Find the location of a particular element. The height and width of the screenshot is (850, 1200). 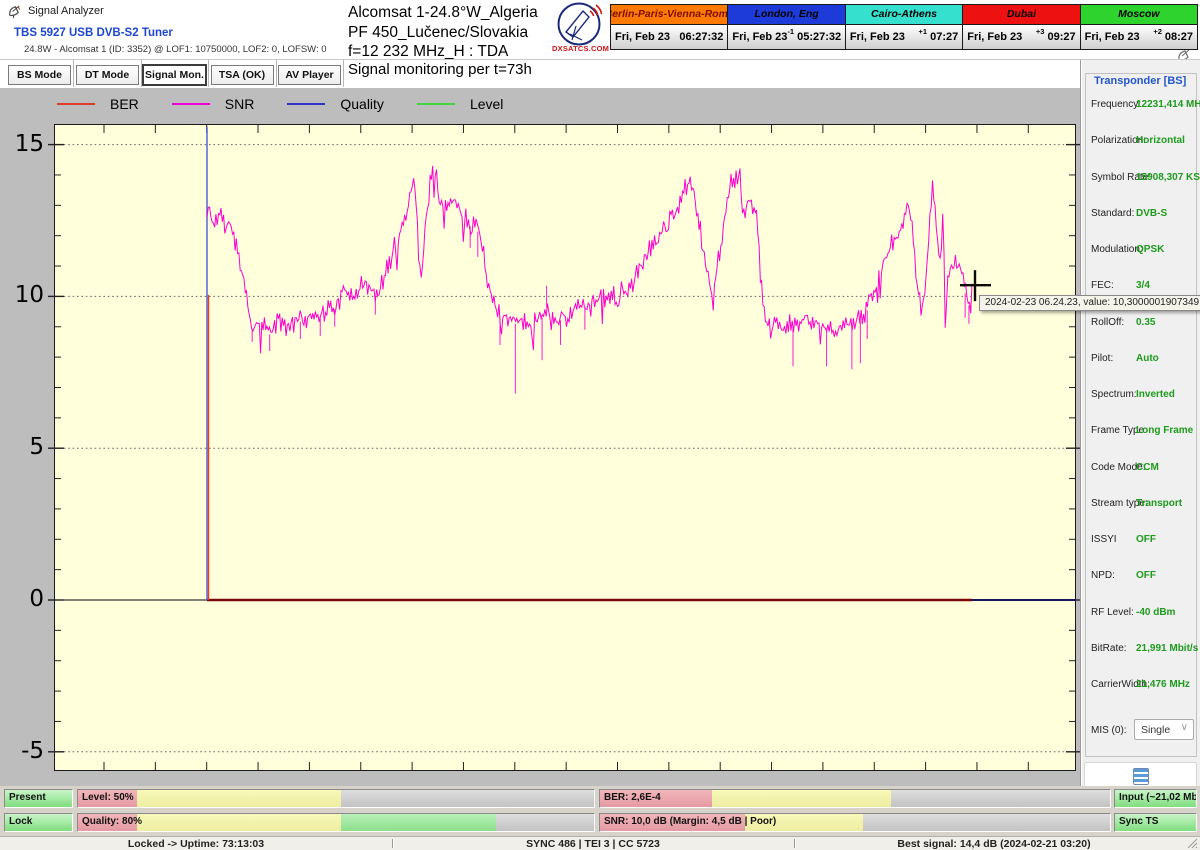

clock-cairo-athens: Cairo-Athens Fri, Feb 23 +1 07:27 is located at coordinates (904, 27).